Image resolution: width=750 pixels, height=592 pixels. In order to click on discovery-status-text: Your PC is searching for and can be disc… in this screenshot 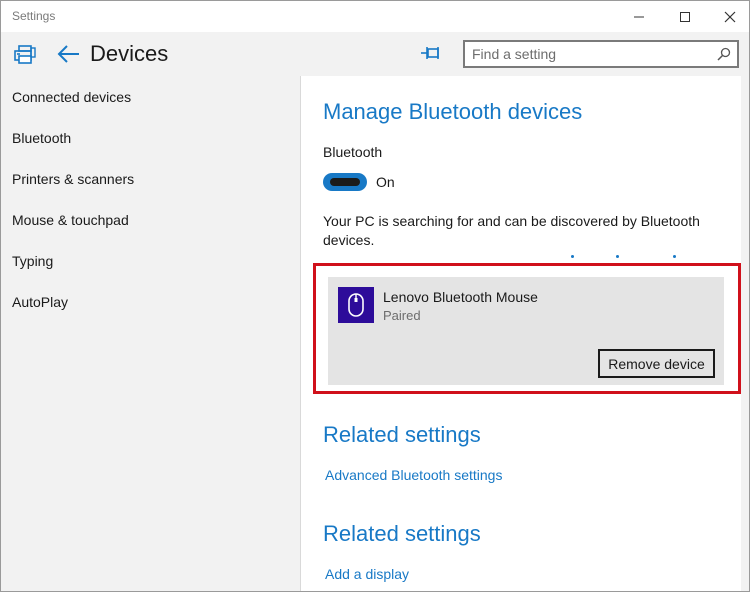, I will do `click(511, 230)`.